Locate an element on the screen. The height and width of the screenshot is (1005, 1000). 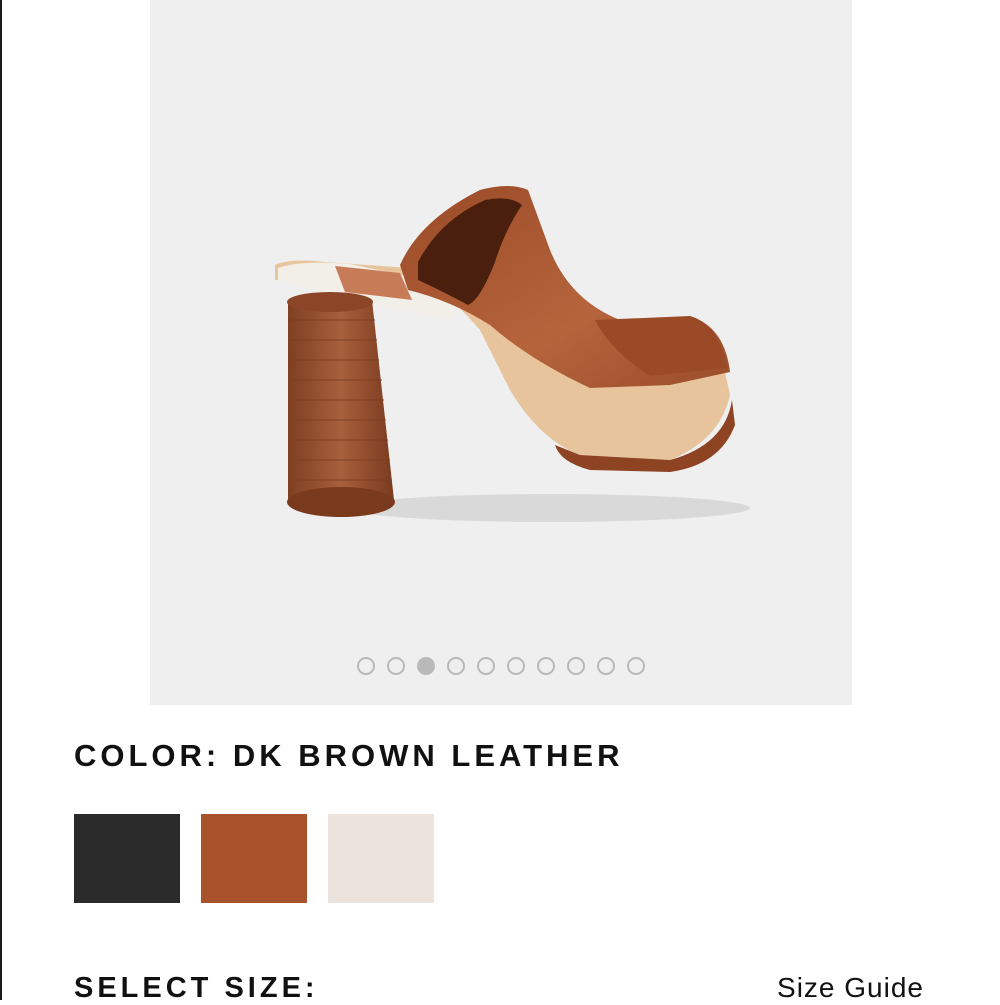
color-swatches is located at coordinates (254, 858).